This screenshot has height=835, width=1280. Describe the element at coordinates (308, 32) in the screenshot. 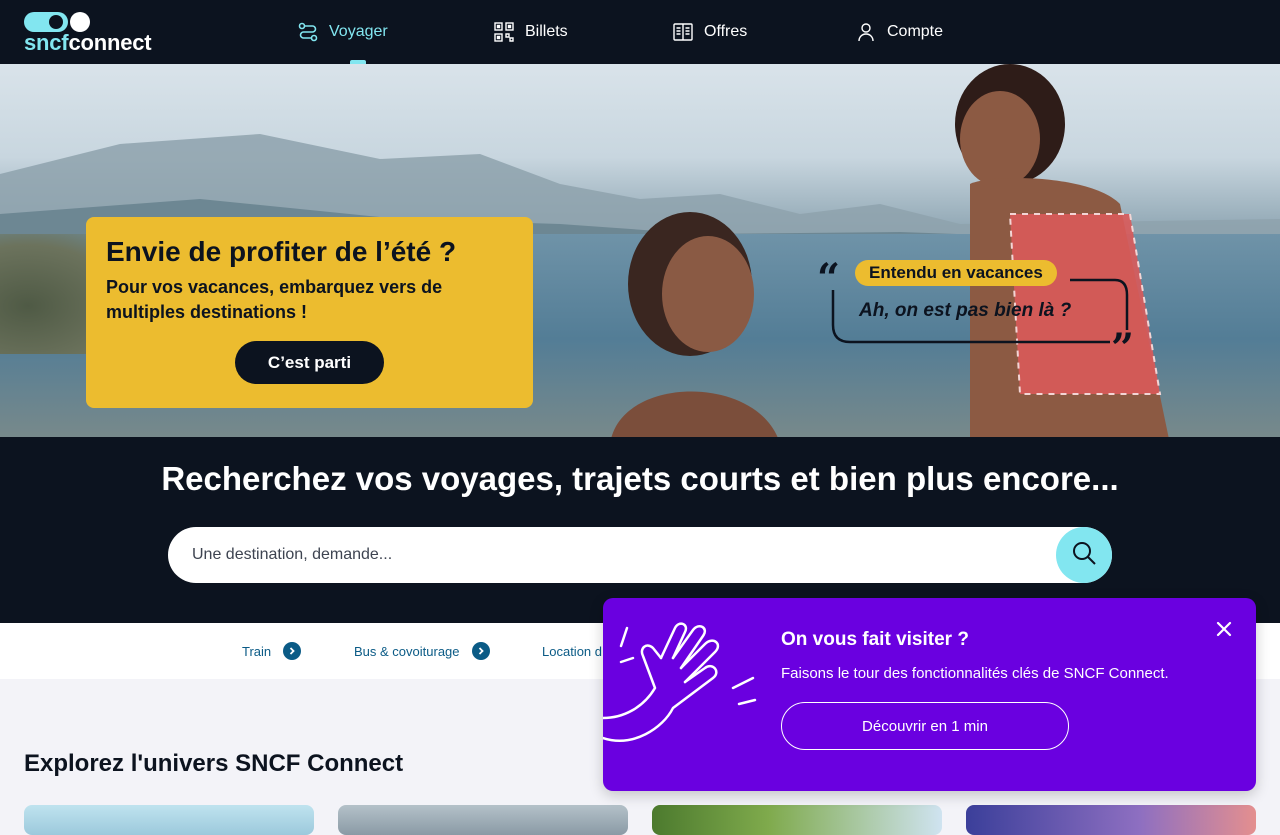

I see `route-icon` at that location.